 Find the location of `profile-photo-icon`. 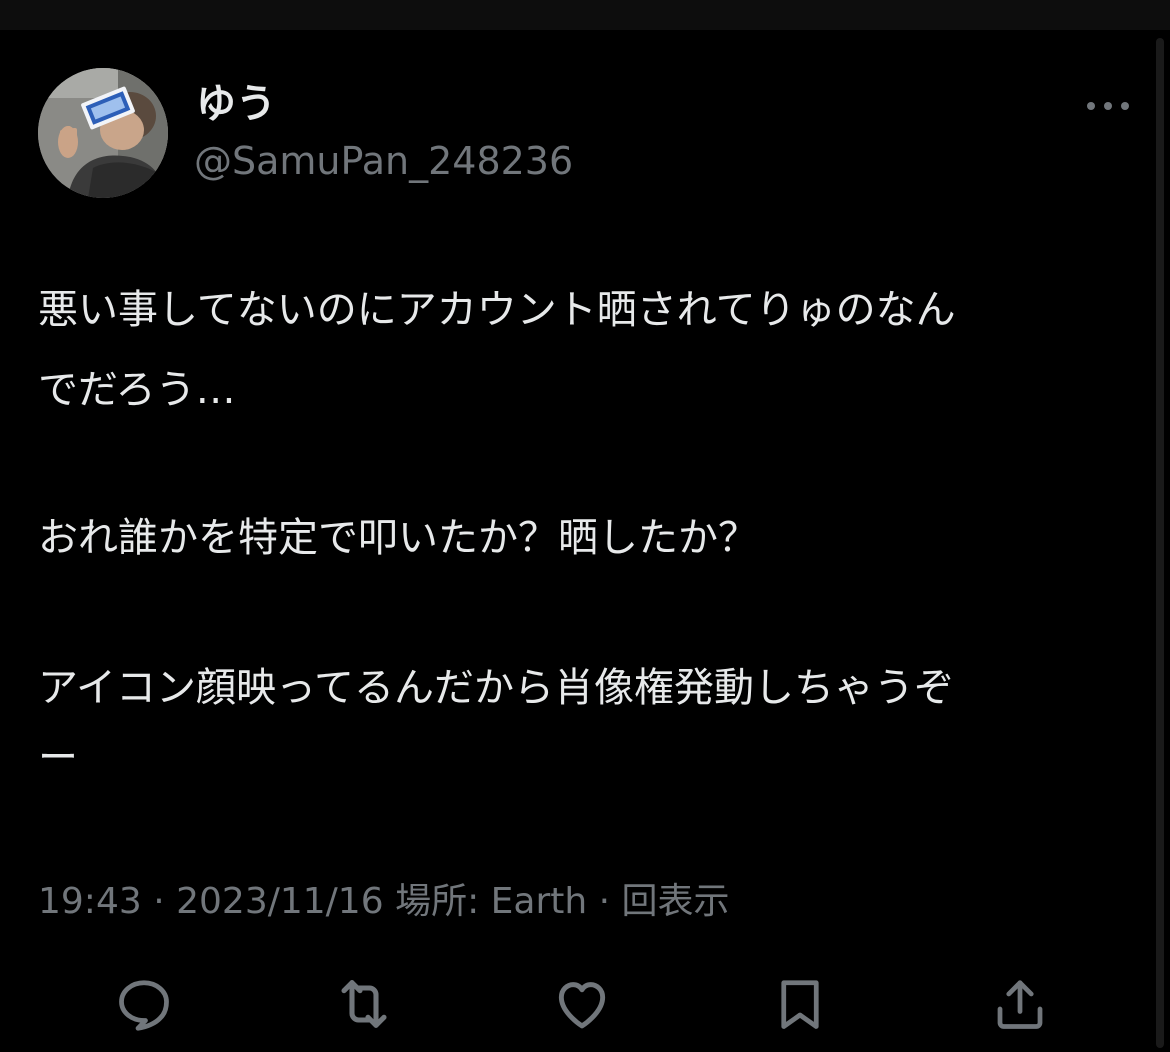

profile-photo-icon is located at coordinates (103, 133).